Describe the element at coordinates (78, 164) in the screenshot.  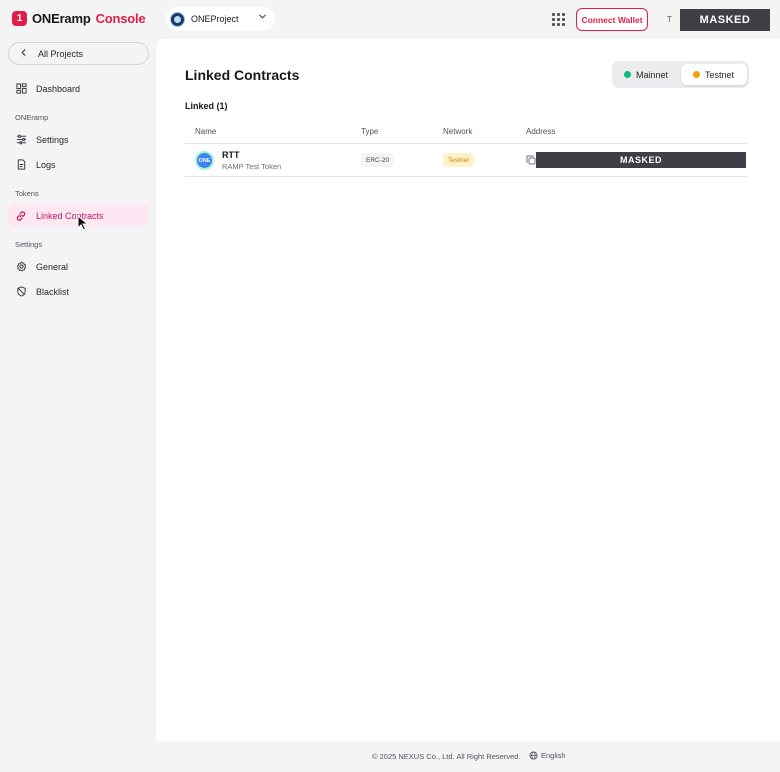
I see `sidebar-item-logs: Logs` at that location.